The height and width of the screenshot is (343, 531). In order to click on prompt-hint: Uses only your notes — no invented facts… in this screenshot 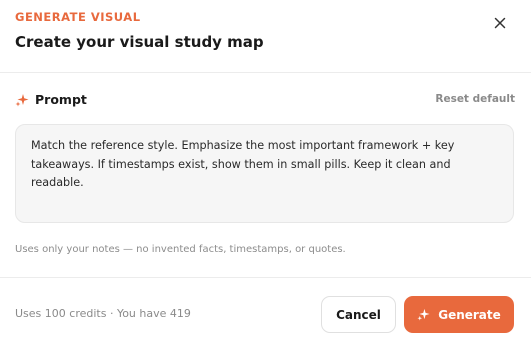, I will do `click(180, 249)`.